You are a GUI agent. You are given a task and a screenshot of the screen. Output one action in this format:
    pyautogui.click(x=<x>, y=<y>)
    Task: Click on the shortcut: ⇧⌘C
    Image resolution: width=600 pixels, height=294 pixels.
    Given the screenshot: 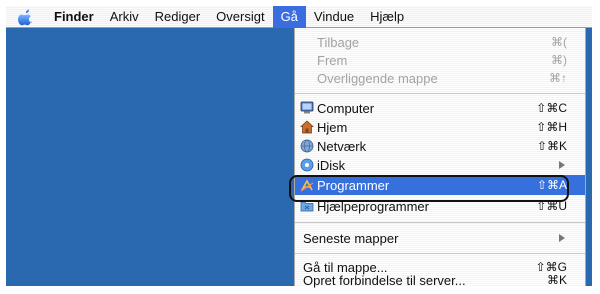 What is the action you would take?
    pyautogui.click(x=551, y=108)
    